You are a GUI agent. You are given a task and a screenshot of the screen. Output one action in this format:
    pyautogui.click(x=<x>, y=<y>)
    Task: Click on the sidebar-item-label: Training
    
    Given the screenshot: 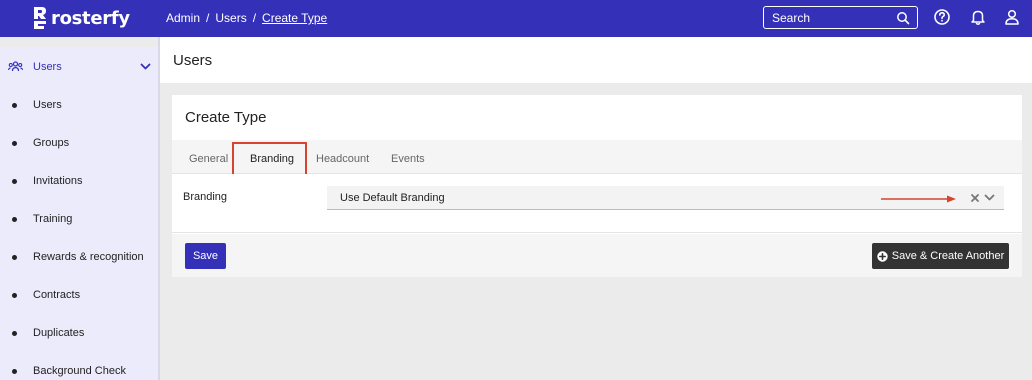 What is the action you would take?
    pyautogui.click(x=53, y=219)
    